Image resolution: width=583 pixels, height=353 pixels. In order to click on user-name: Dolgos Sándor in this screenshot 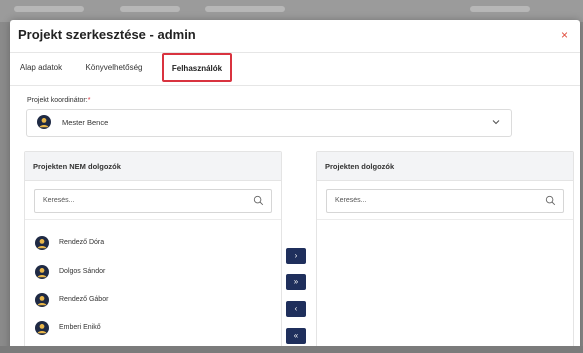, I will do `click(82, 271)`.